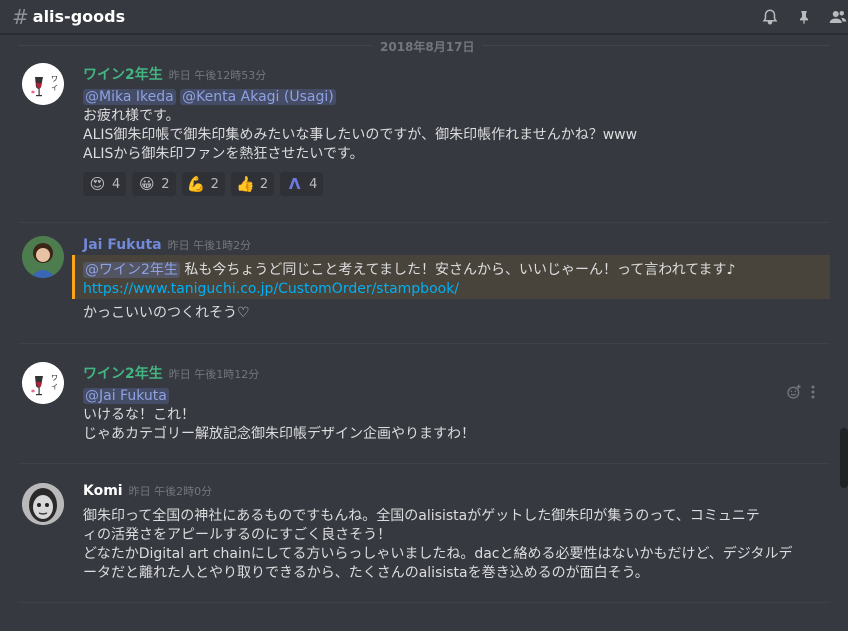  I want to click on message-text: お疲れ様です。, so click(131, 116).